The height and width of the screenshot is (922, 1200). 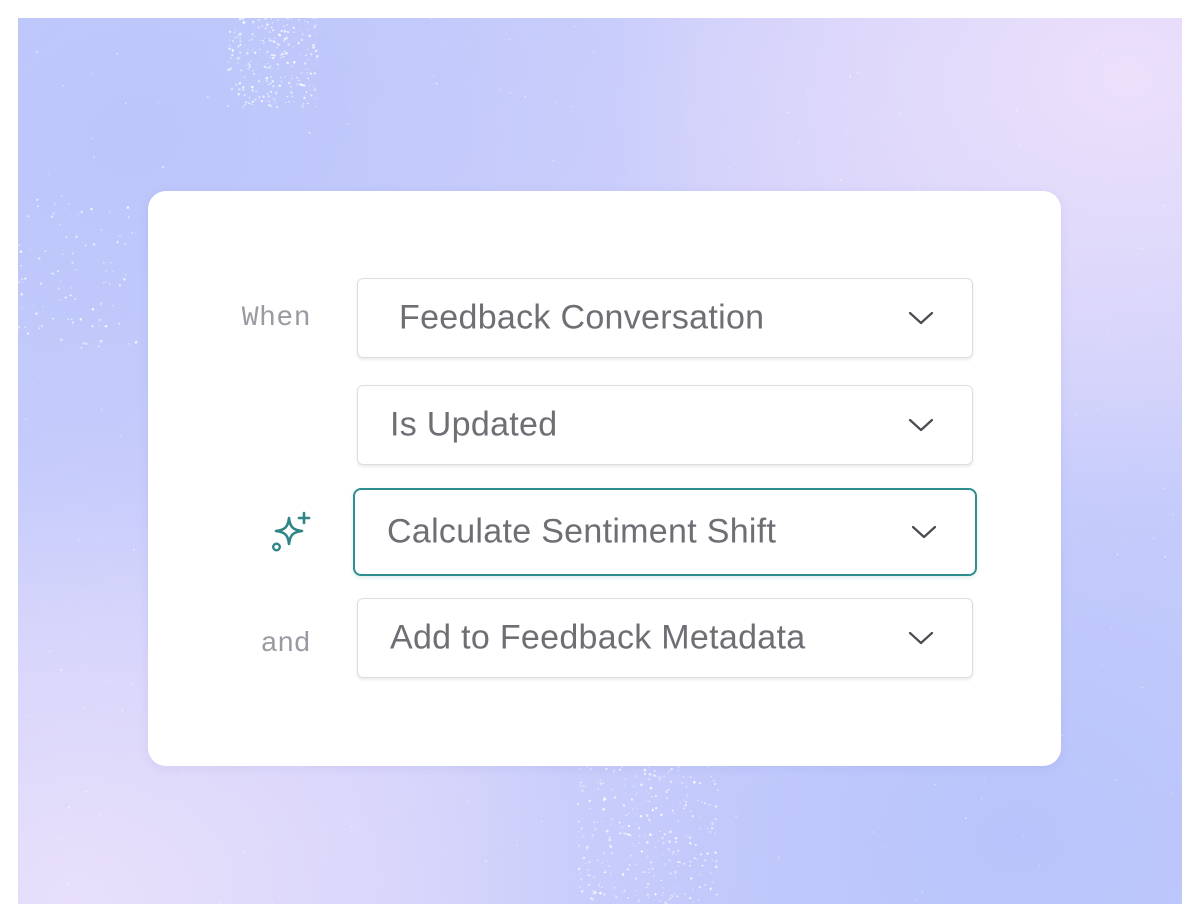 What do you see at coordinates (276, 318) in the screenshot?
I see `when-label: When` at bounding box center [276, 318].